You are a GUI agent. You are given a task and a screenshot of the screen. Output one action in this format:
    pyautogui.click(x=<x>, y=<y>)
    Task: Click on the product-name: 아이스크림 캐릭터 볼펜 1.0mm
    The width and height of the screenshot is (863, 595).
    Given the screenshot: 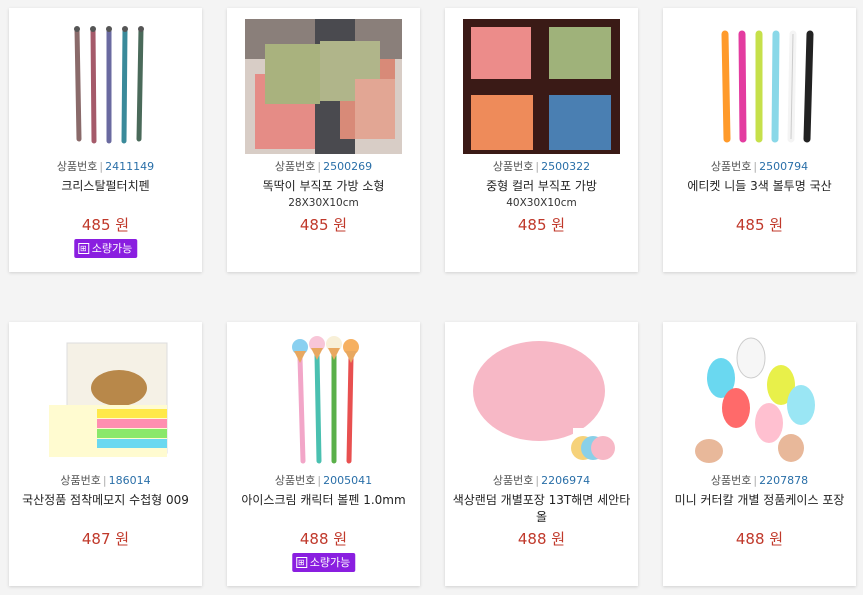 What is the action you would take?
    pyautogui.click(x=323, y=500)
    